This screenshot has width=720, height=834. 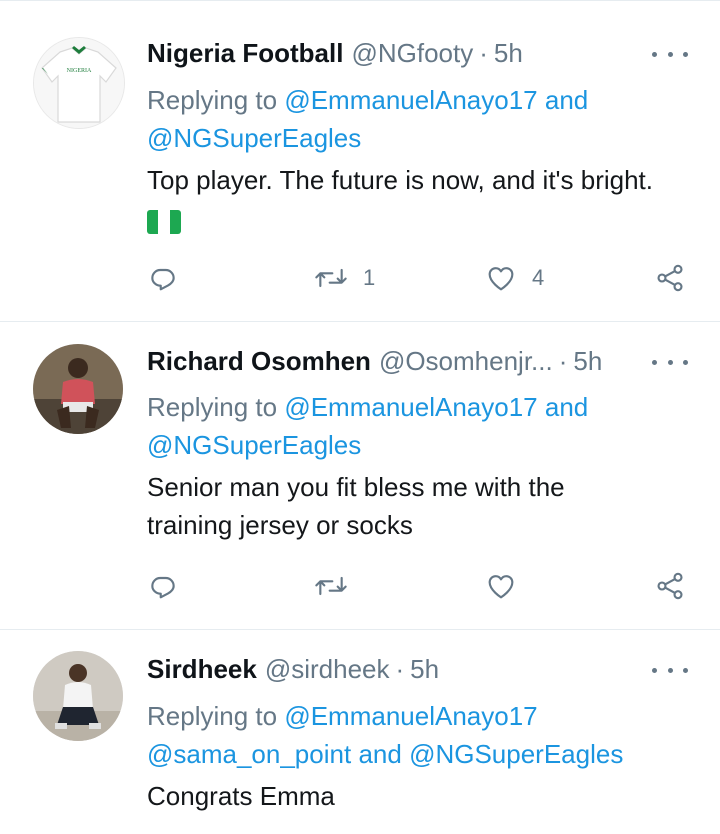 I want to click on retweet-button: 1, so click(x=344, y=278).